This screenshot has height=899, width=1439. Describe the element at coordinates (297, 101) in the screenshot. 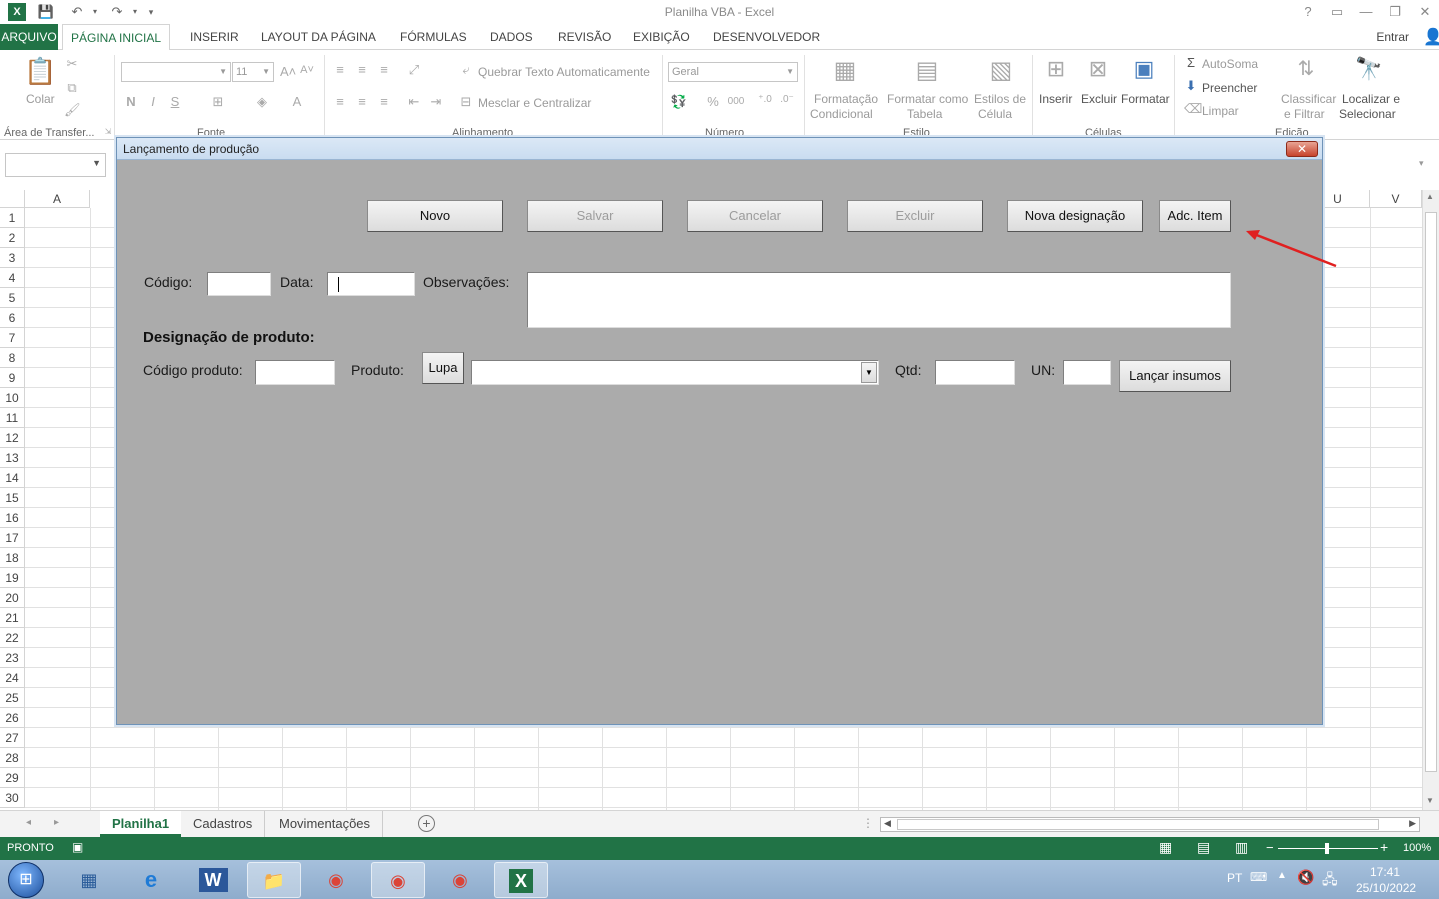

I see `font-color-icon: A` at that location.